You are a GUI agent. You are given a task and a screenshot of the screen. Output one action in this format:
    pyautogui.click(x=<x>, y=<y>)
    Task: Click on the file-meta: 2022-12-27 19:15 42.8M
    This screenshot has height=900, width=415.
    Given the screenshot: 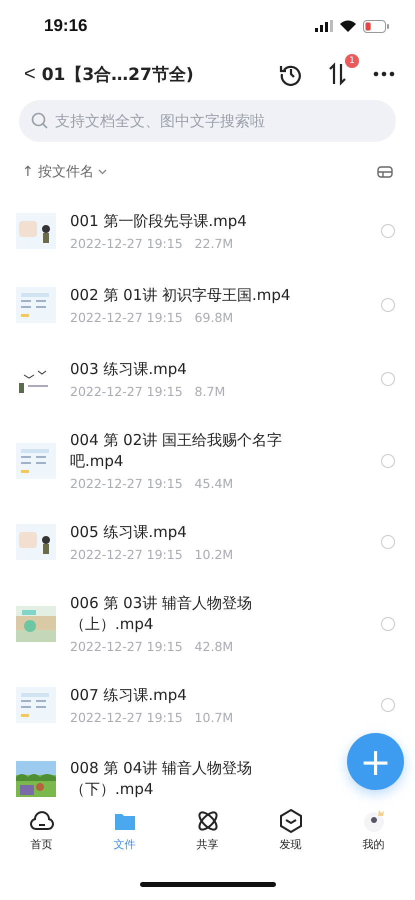 What is the action you would take?
    pyautogui.click(x=152, y=646)
    